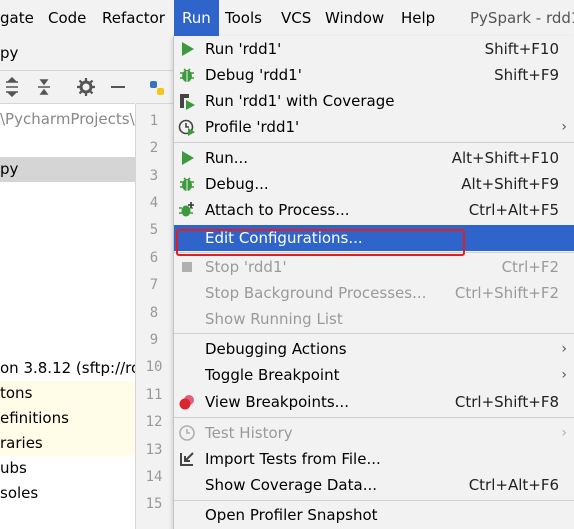 This screenshot has height=529, width=574. Describe the element at coordinates (252, 127) in the screenshot. I see `menu-item-label: Profile 'rdd1'` at that location.